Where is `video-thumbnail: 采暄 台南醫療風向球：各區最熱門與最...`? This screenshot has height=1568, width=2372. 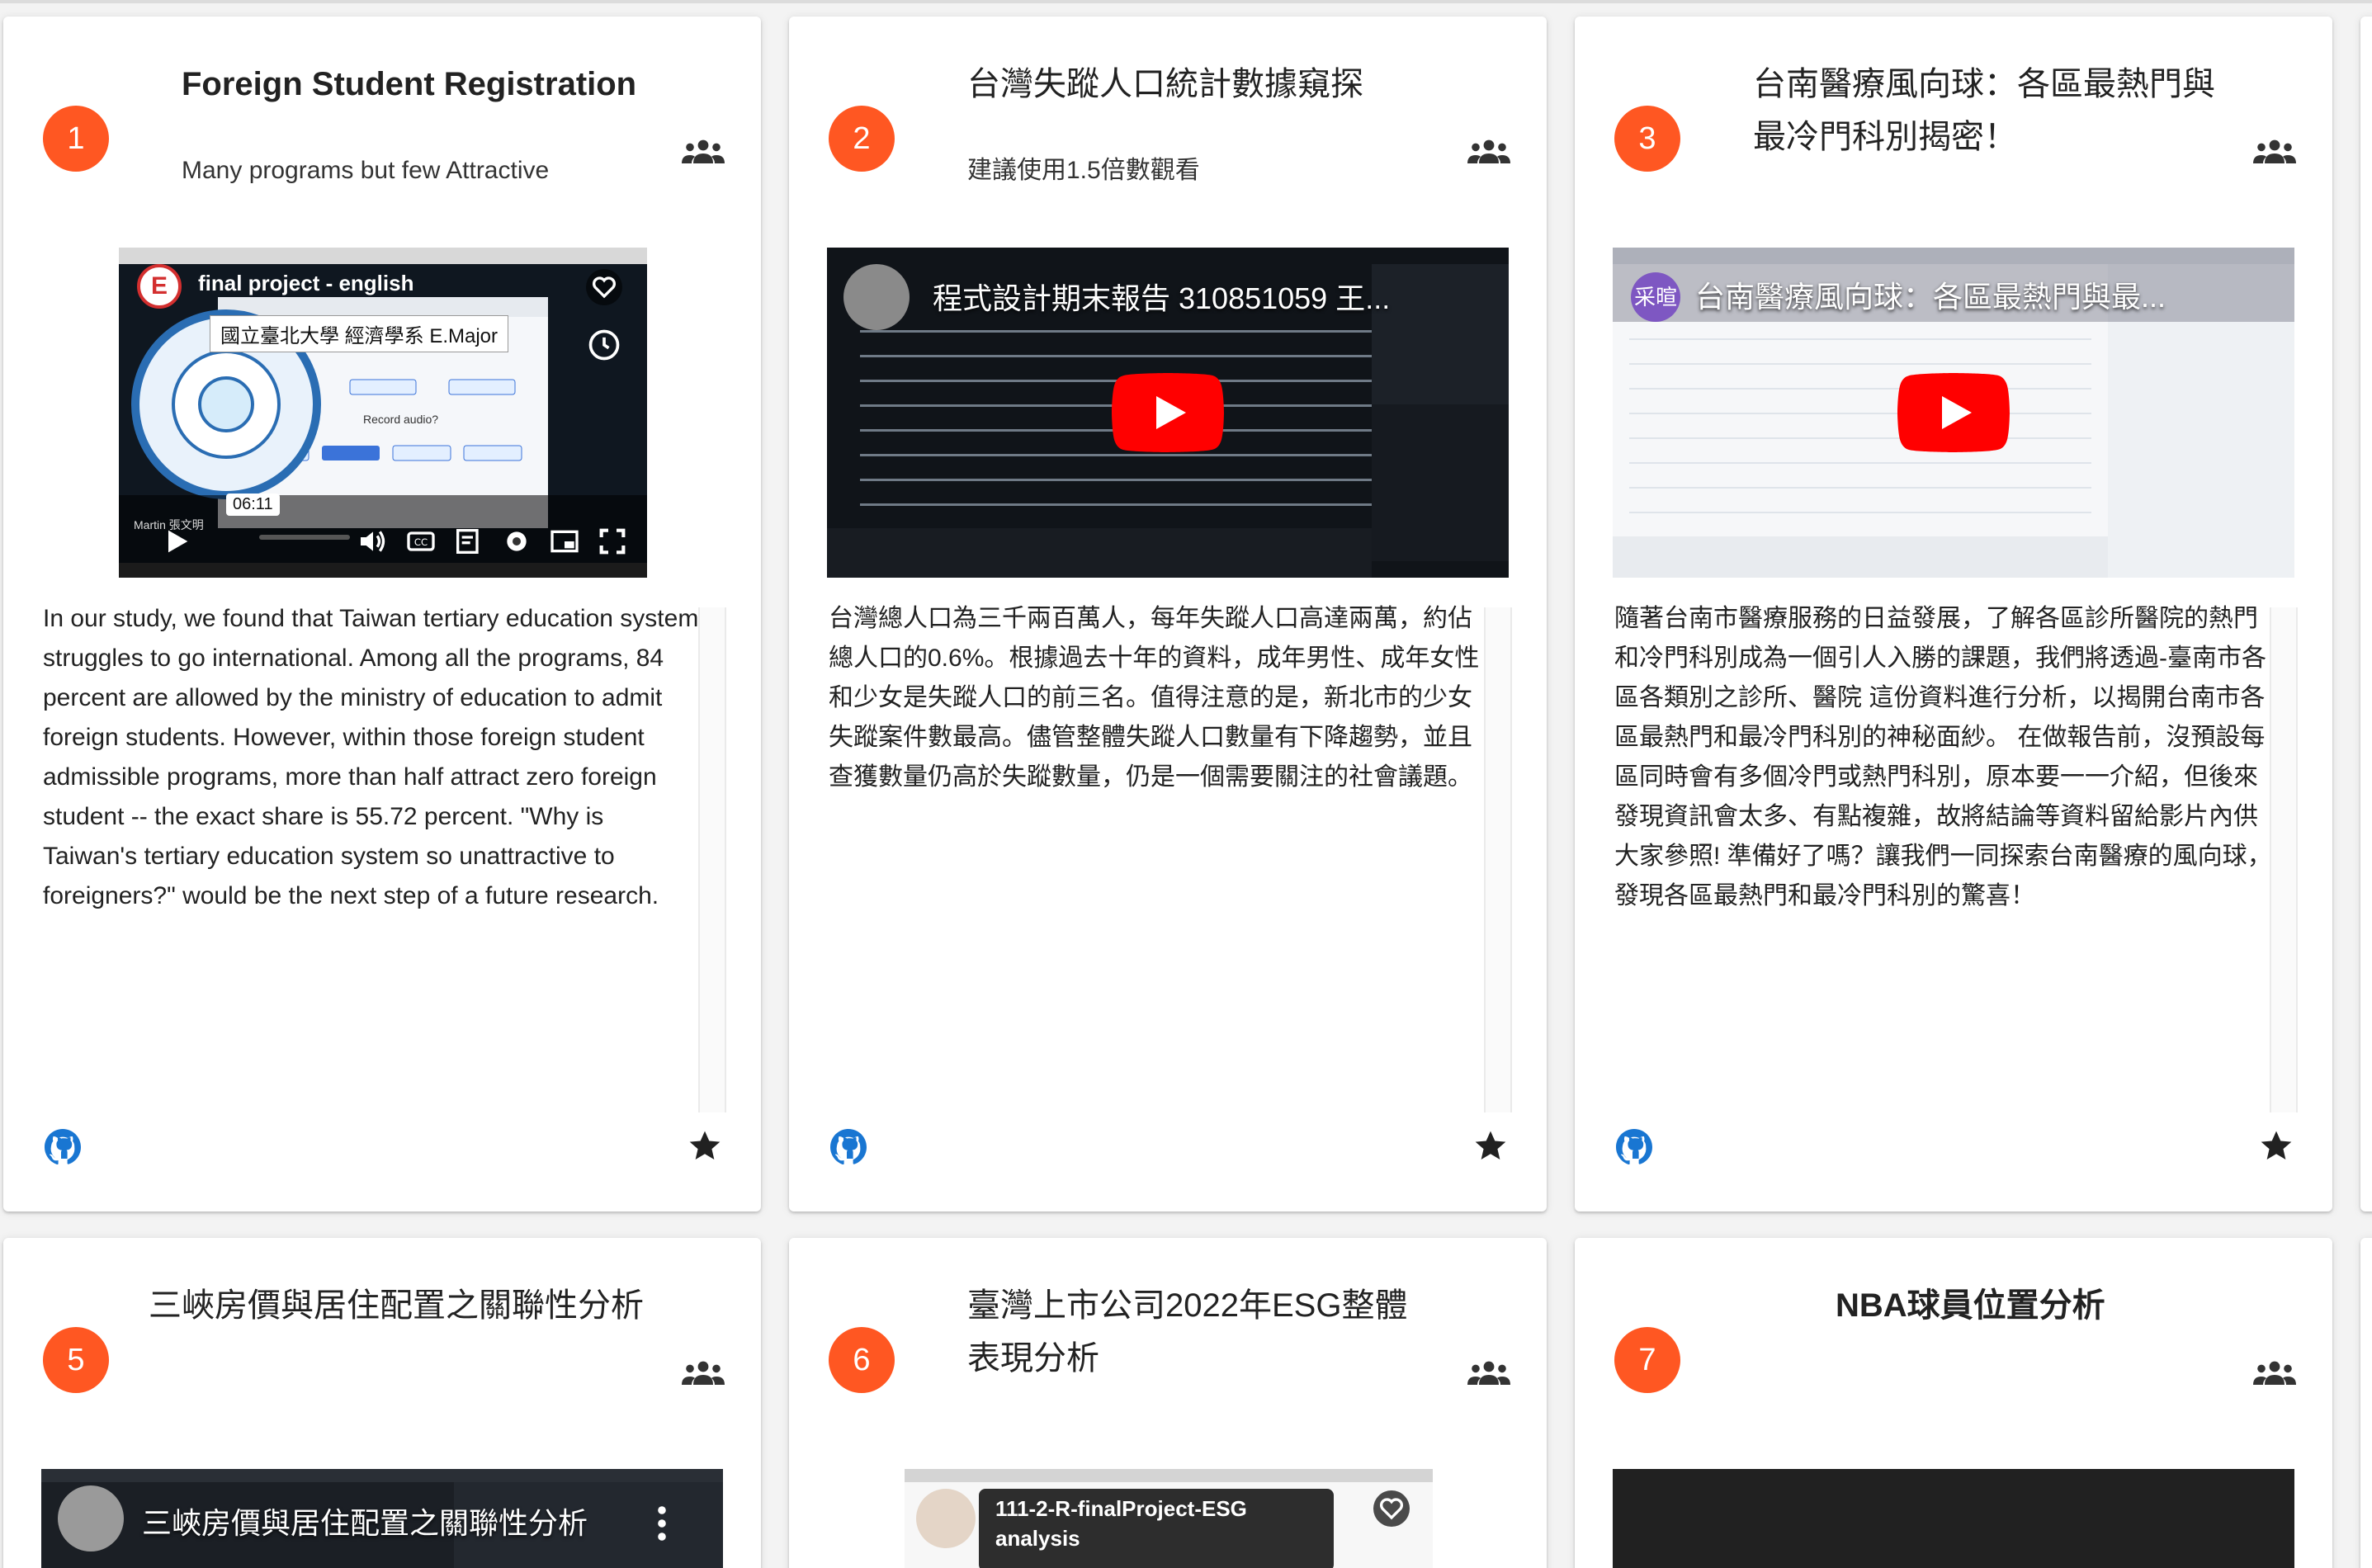
video-thumbnail: 采暄 台南醫療風向球：各區最熱門與最... is located at coordinates (1953, 413).